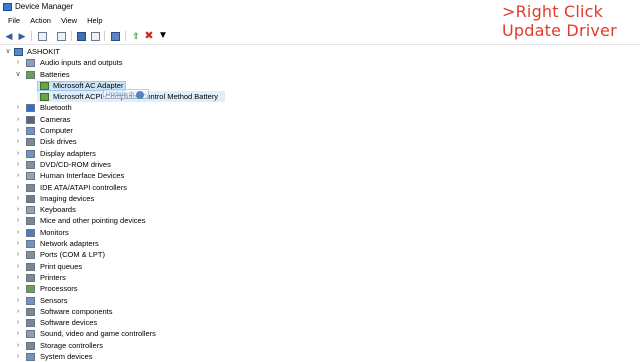 Image resolution: width=640 pixels, height=362 pixels. What do you see at coordinates (320, 198) in the screenshot?
I see `tree-category: › Imaging devices` at bounding box center [320, 198].